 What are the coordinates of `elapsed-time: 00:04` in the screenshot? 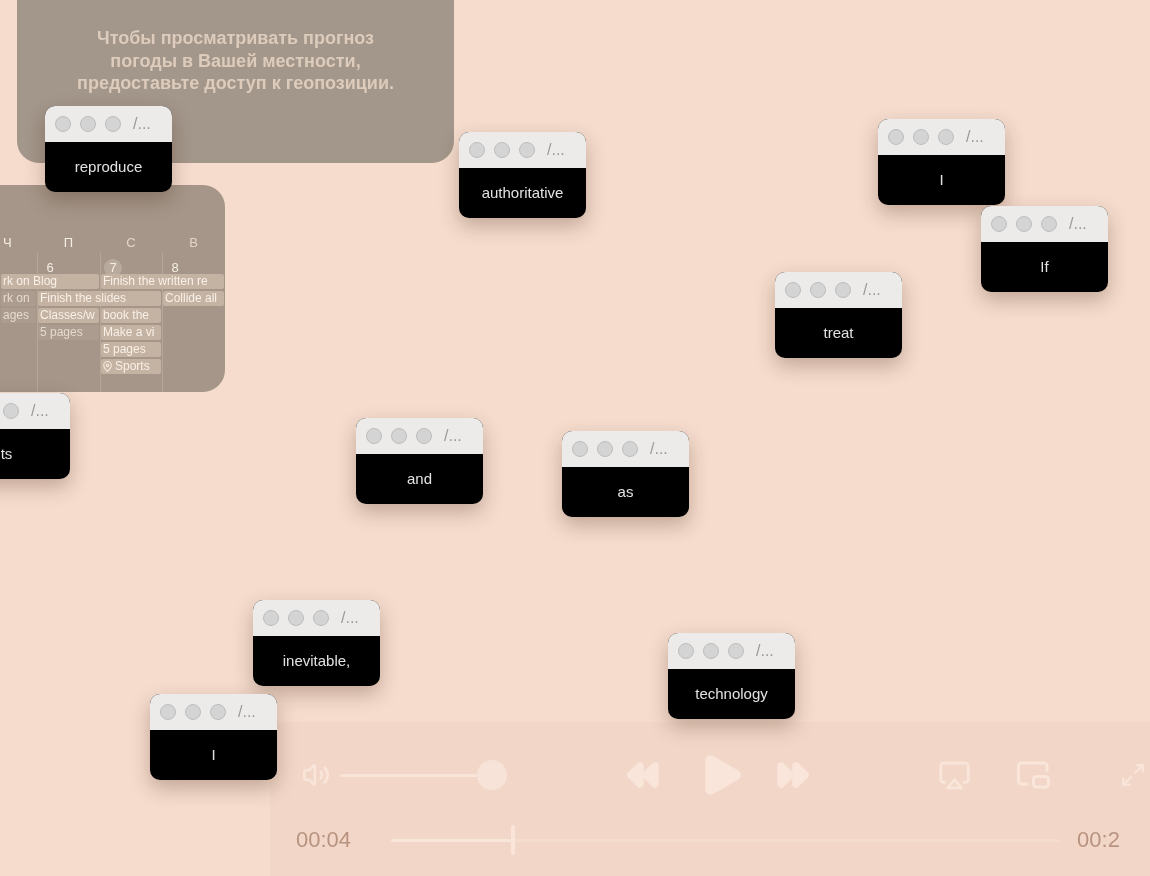 It's located at (324, 840).